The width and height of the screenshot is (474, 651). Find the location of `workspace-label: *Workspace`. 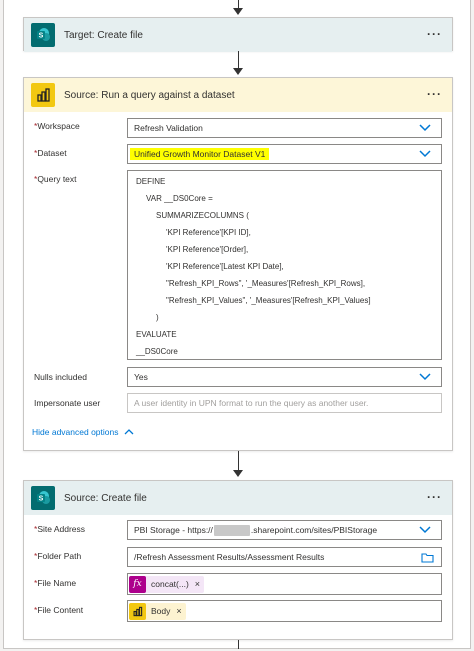

workspace-label: *Workspace is located at coordinates (57, 126).